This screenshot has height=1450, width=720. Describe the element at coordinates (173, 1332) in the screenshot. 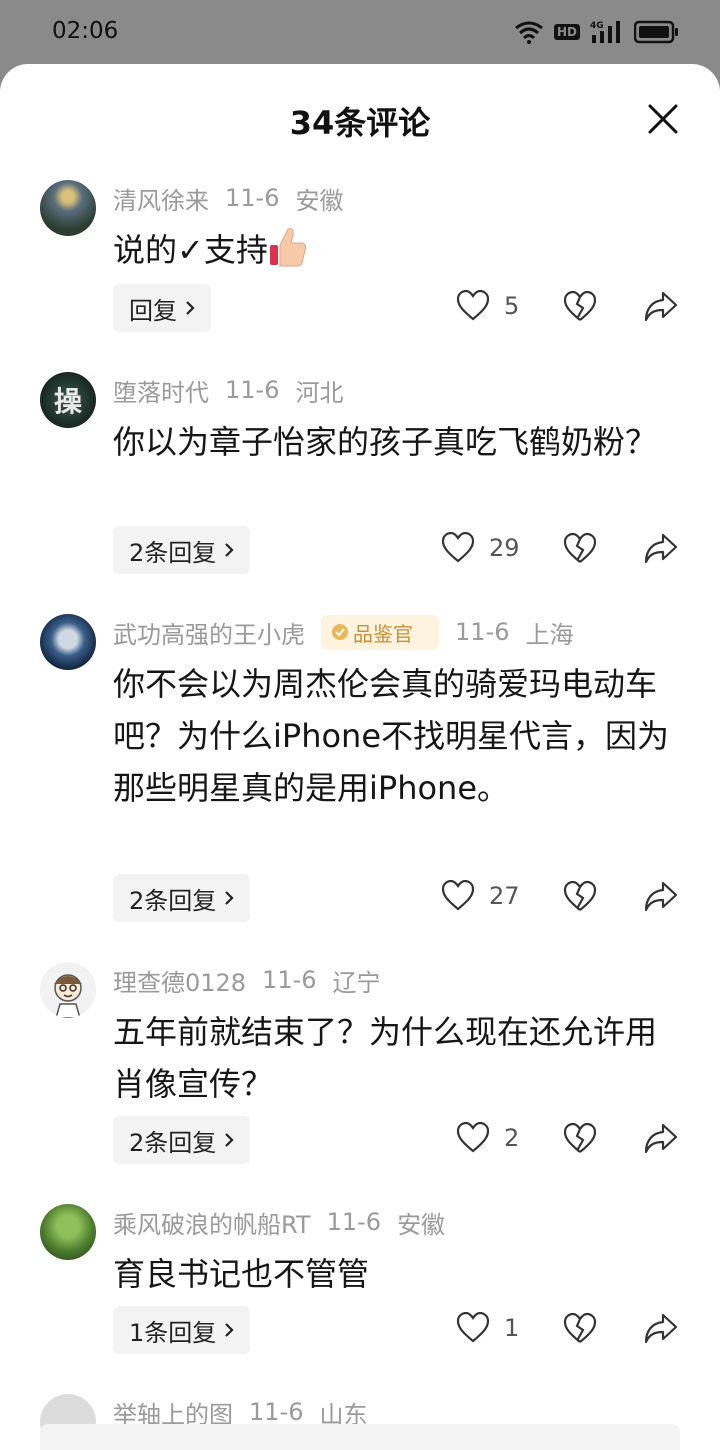

I see `reply-label: 1条回复` at that location.